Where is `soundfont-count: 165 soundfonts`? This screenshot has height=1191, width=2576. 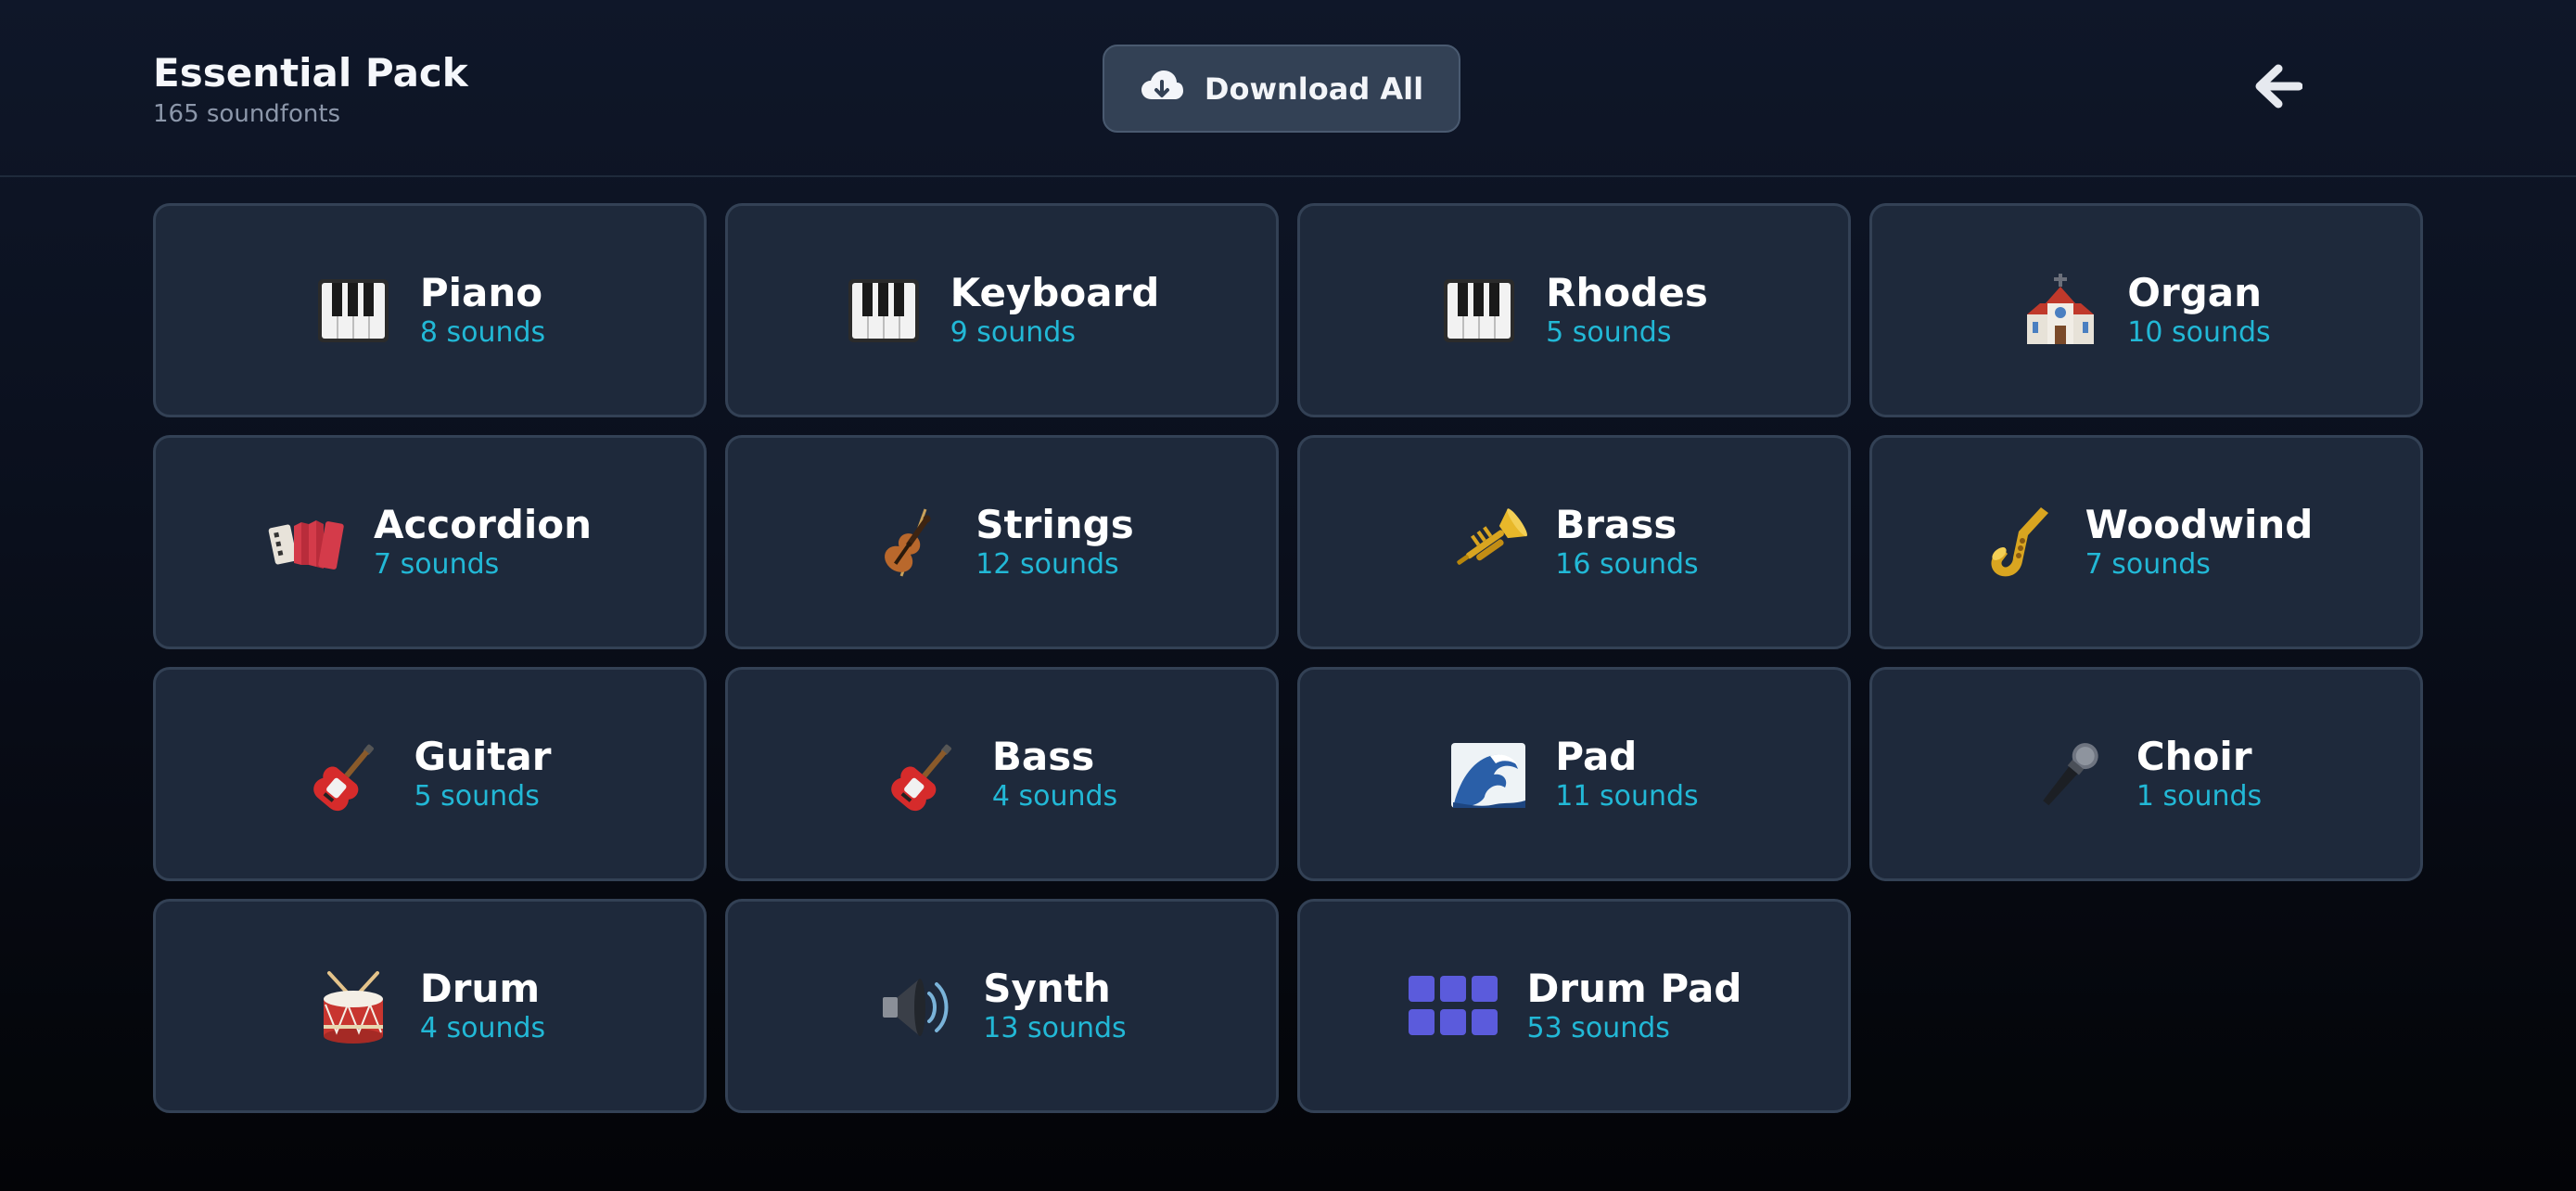
soundfont-count: 165 soundfonts is located at coordinates (247, 114).